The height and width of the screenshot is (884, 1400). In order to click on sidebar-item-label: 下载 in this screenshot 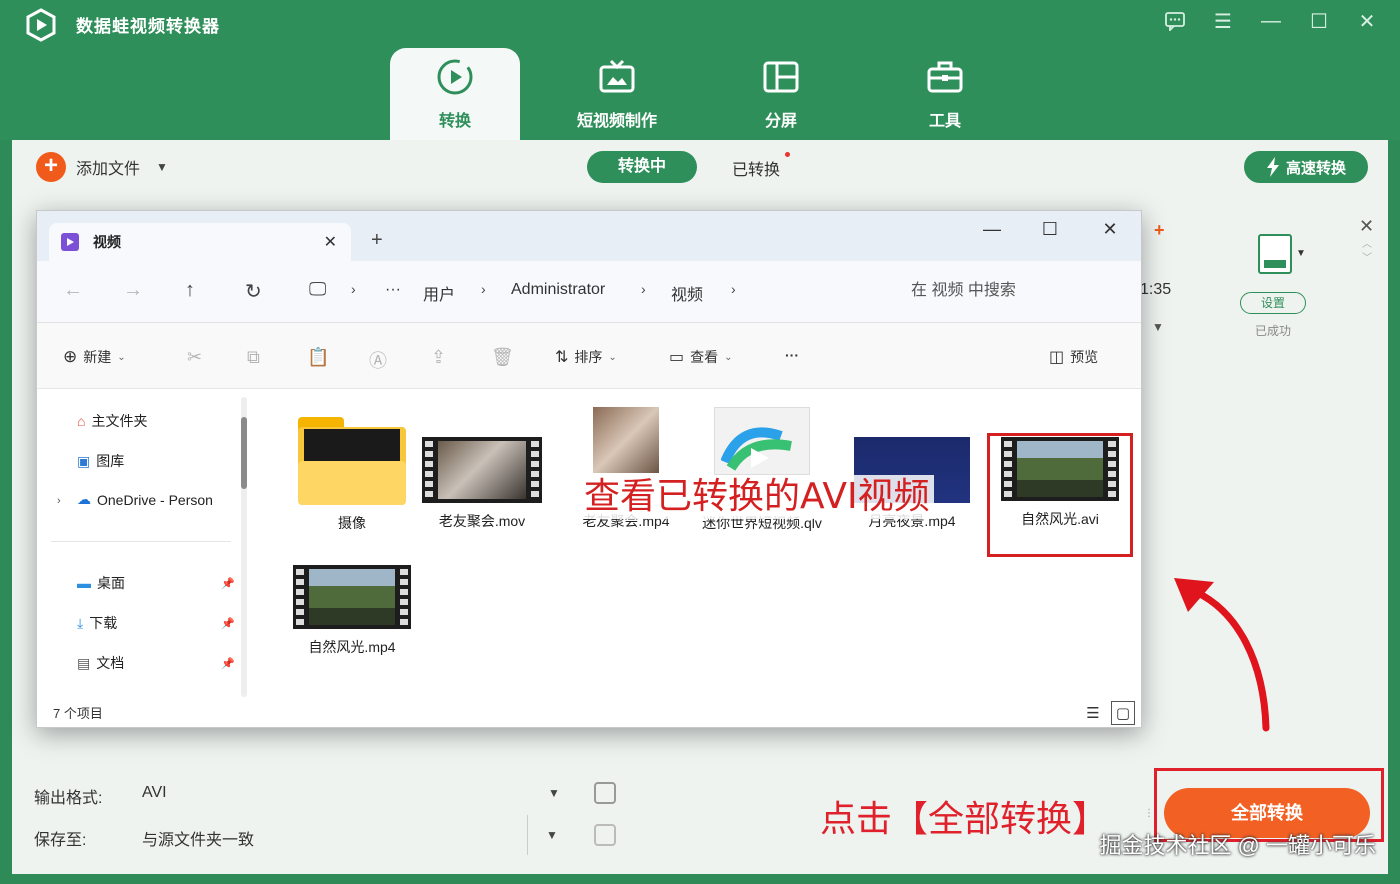, I will do `click(103, 623)`.